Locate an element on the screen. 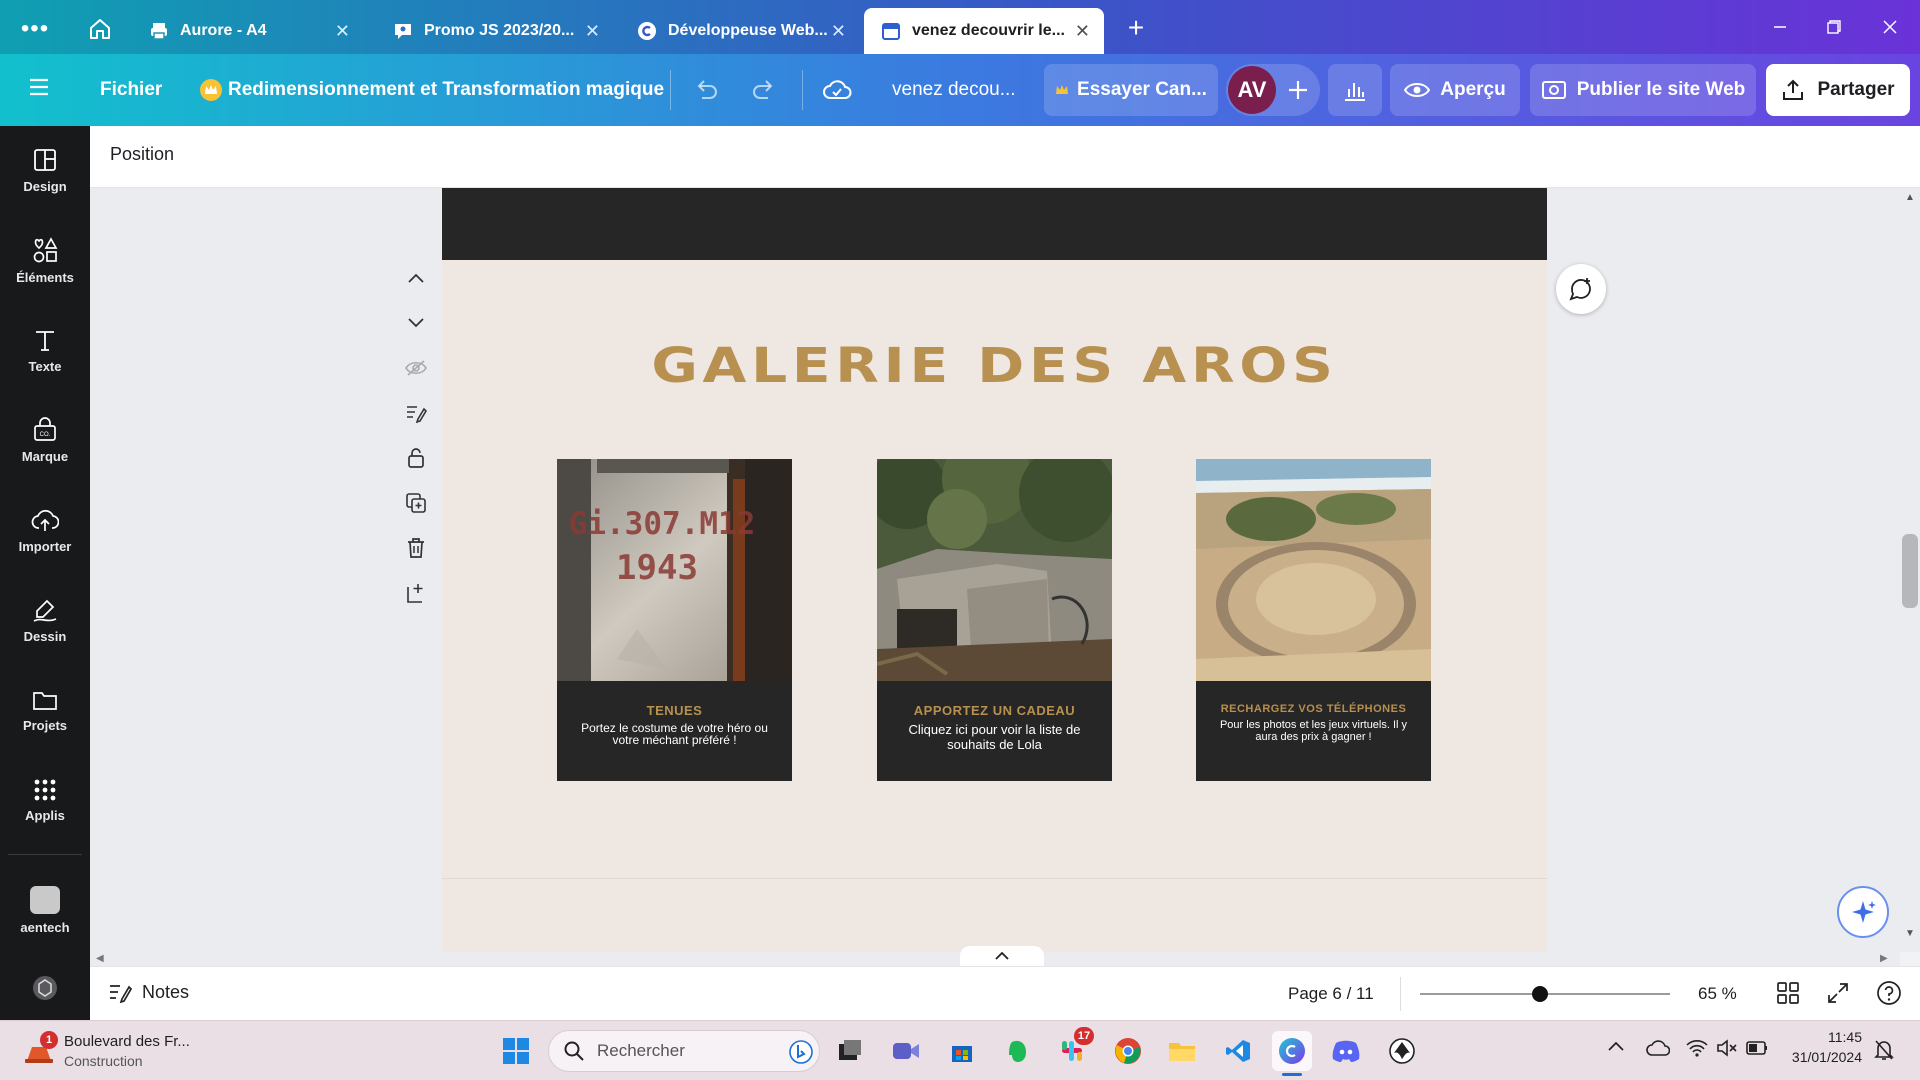  clock-time: 11:45 is located at coordinates (1824, 1037).